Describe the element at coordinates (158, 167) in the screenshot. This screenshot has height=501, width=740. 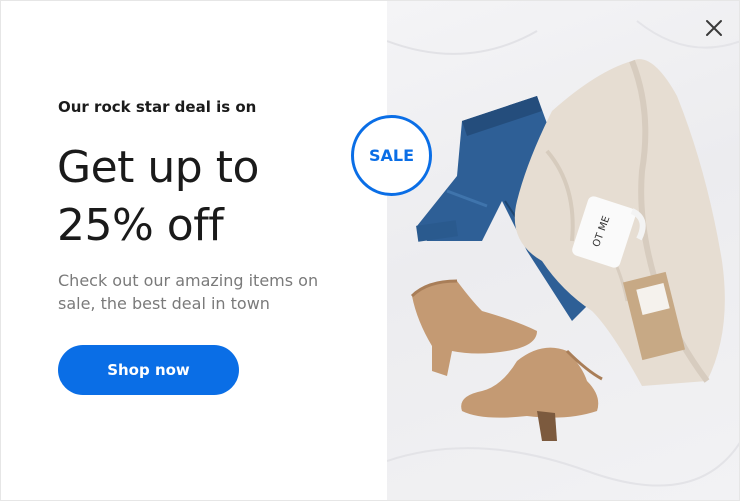
I see `headline-line-1: Get up to` at that location.